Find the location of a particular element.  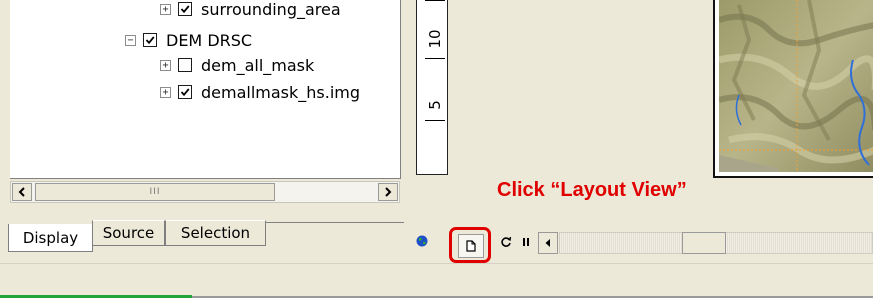

tab-selection: Selection is located at coordinates (215, 233).